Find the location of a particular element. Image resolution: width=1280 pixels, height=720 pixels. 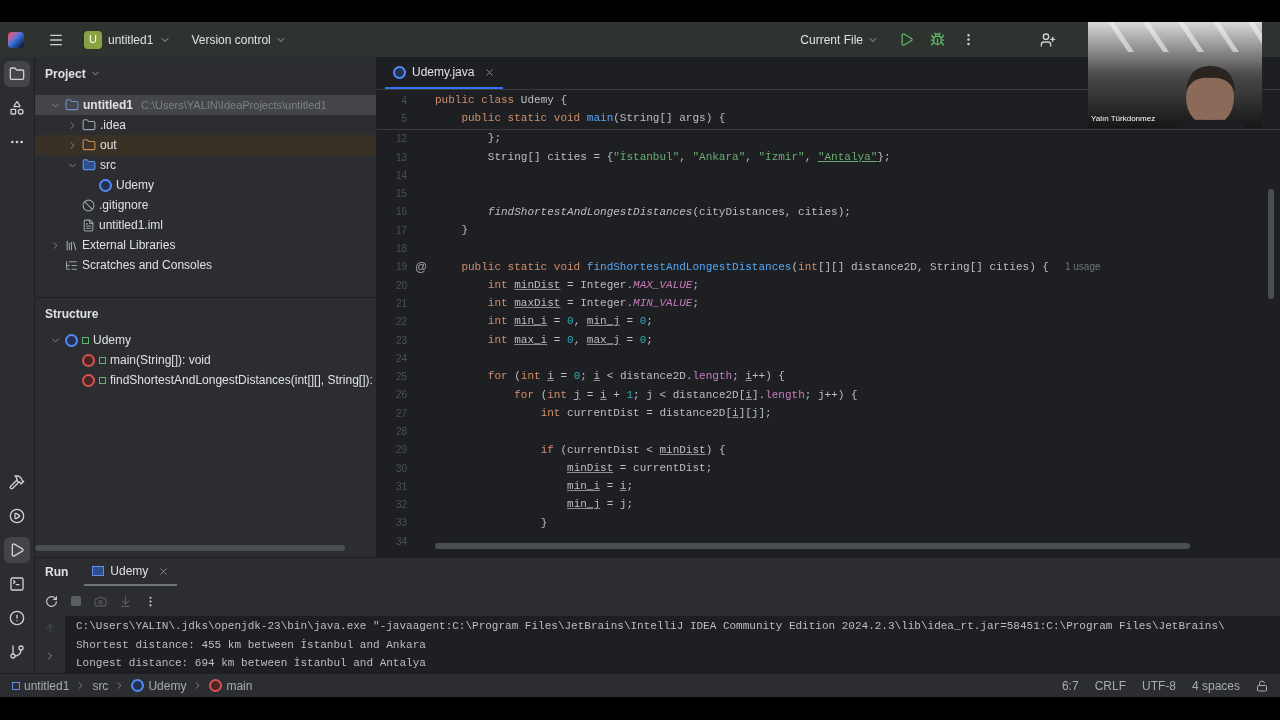

code-token: findShortestAndLongestDistances is located at coordinates (689, 267).